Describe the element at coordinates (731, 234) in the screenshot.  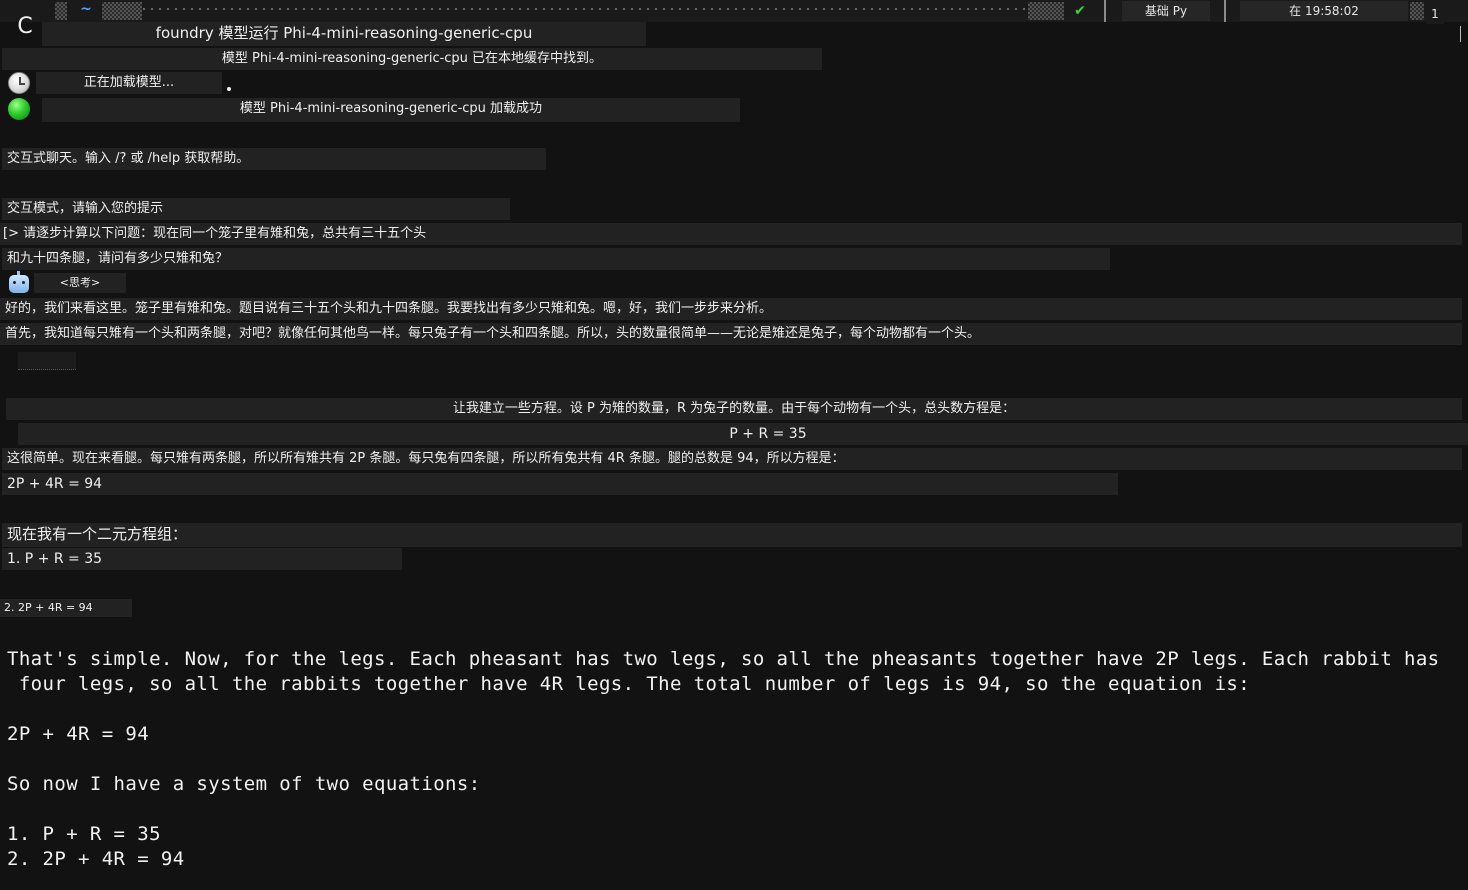
I see `user-prompt-line: [> 请逐步计算以下问题：现在同一个笼子里有雉和兔，总共有三十五个头` at that location.